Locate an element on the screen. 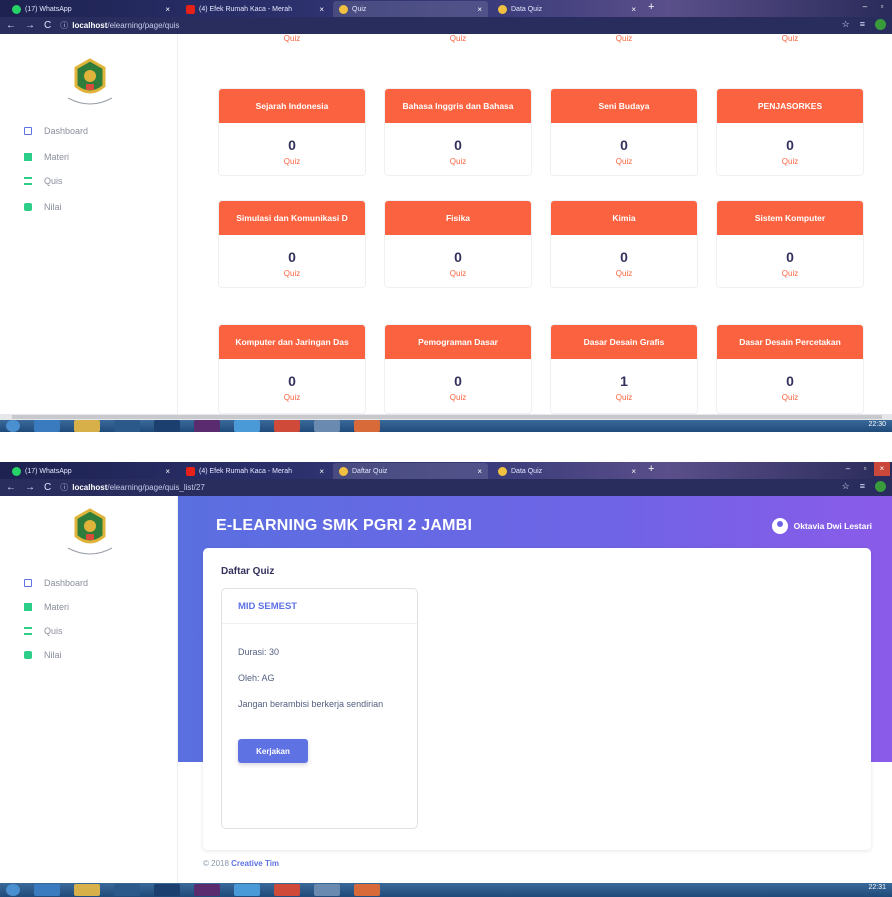  subject-card: Seni Budaya 0 Quiz is located at coordinates (624, 132).